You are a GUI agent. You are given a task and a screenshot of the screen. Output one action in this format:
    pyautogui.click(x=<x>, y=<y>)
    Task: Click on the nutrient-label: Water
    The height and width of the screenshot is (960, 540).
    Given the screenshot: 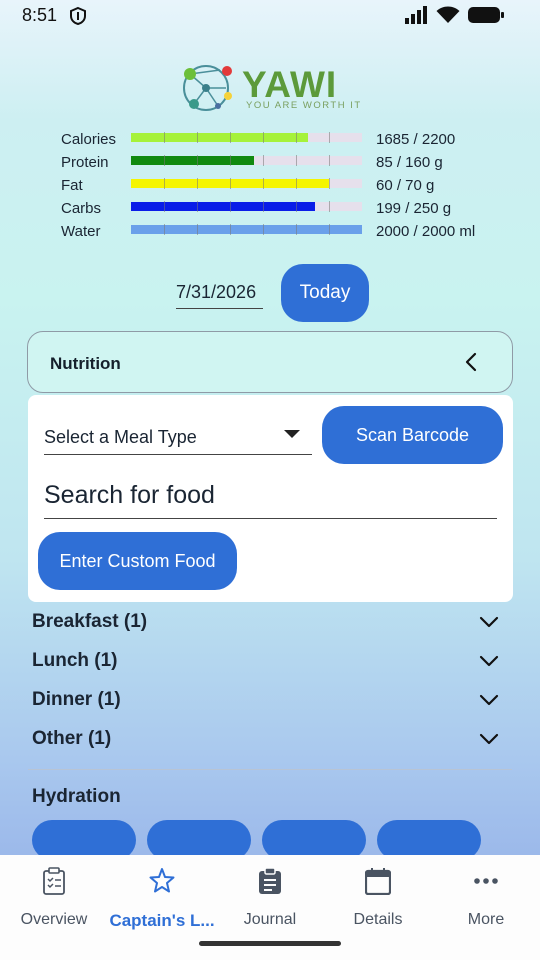 What is the action you would take?
    pyautogui.click(x=81, y=231)
    